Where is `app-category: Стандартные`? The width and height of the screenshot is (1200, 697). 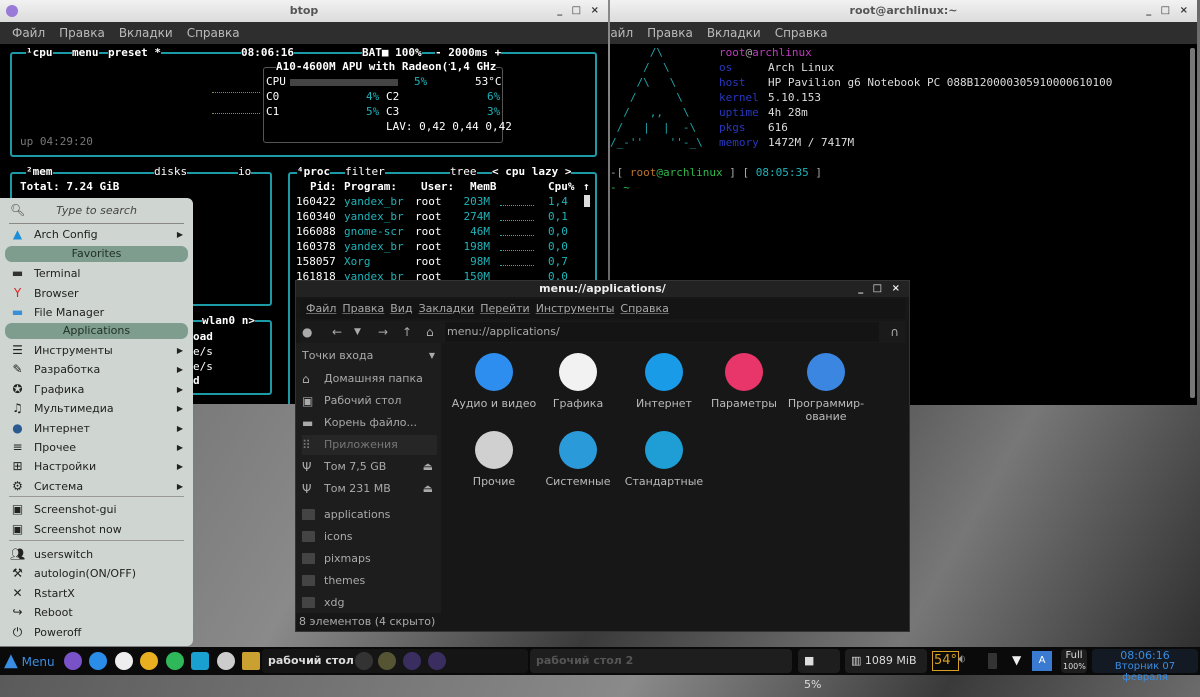
app-category: Стандартные is located at coordinates (664, 459).